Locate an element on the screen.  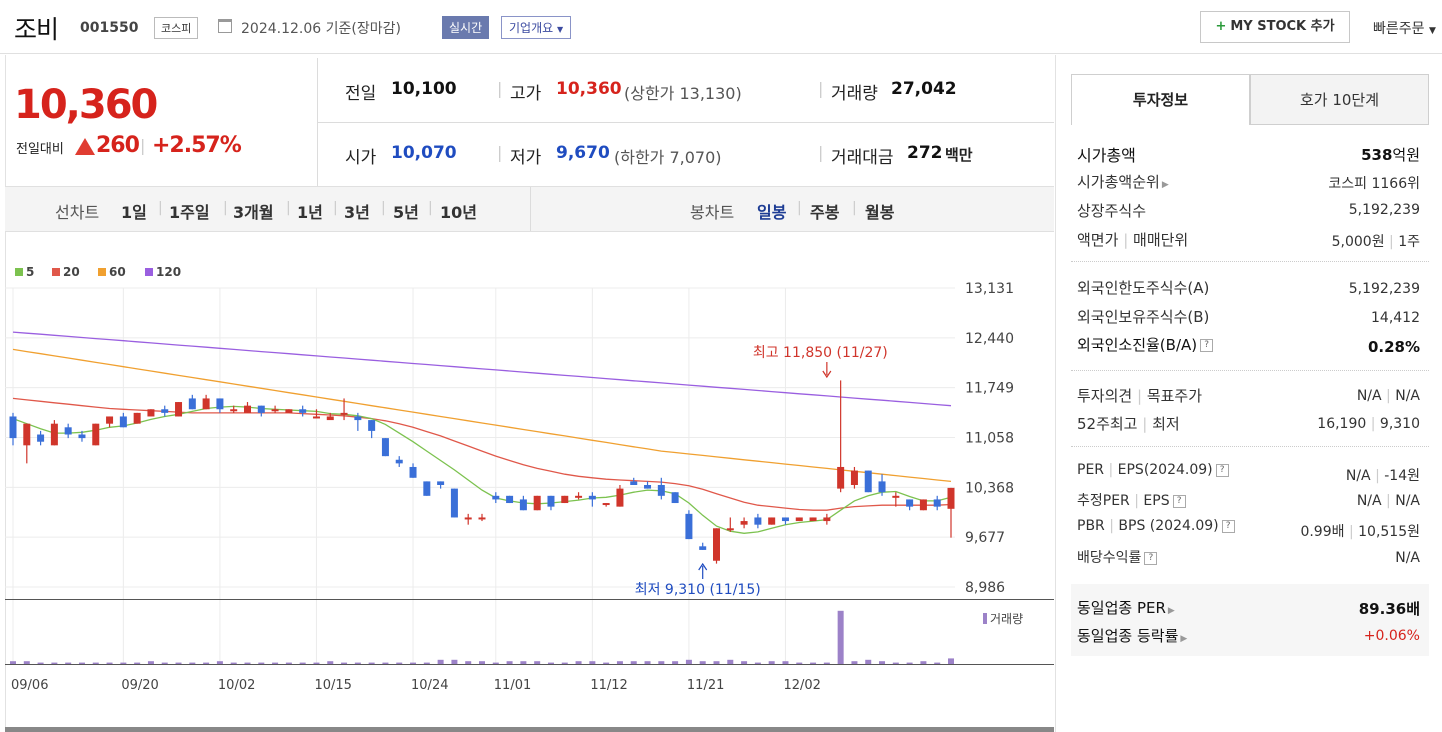
change-label: 전일대비 is located at coordinates (40, 149).